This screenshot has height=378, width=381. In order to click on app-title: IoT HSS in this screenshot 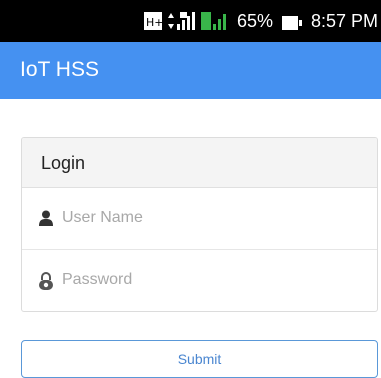, I will do `click(59, 69)`.